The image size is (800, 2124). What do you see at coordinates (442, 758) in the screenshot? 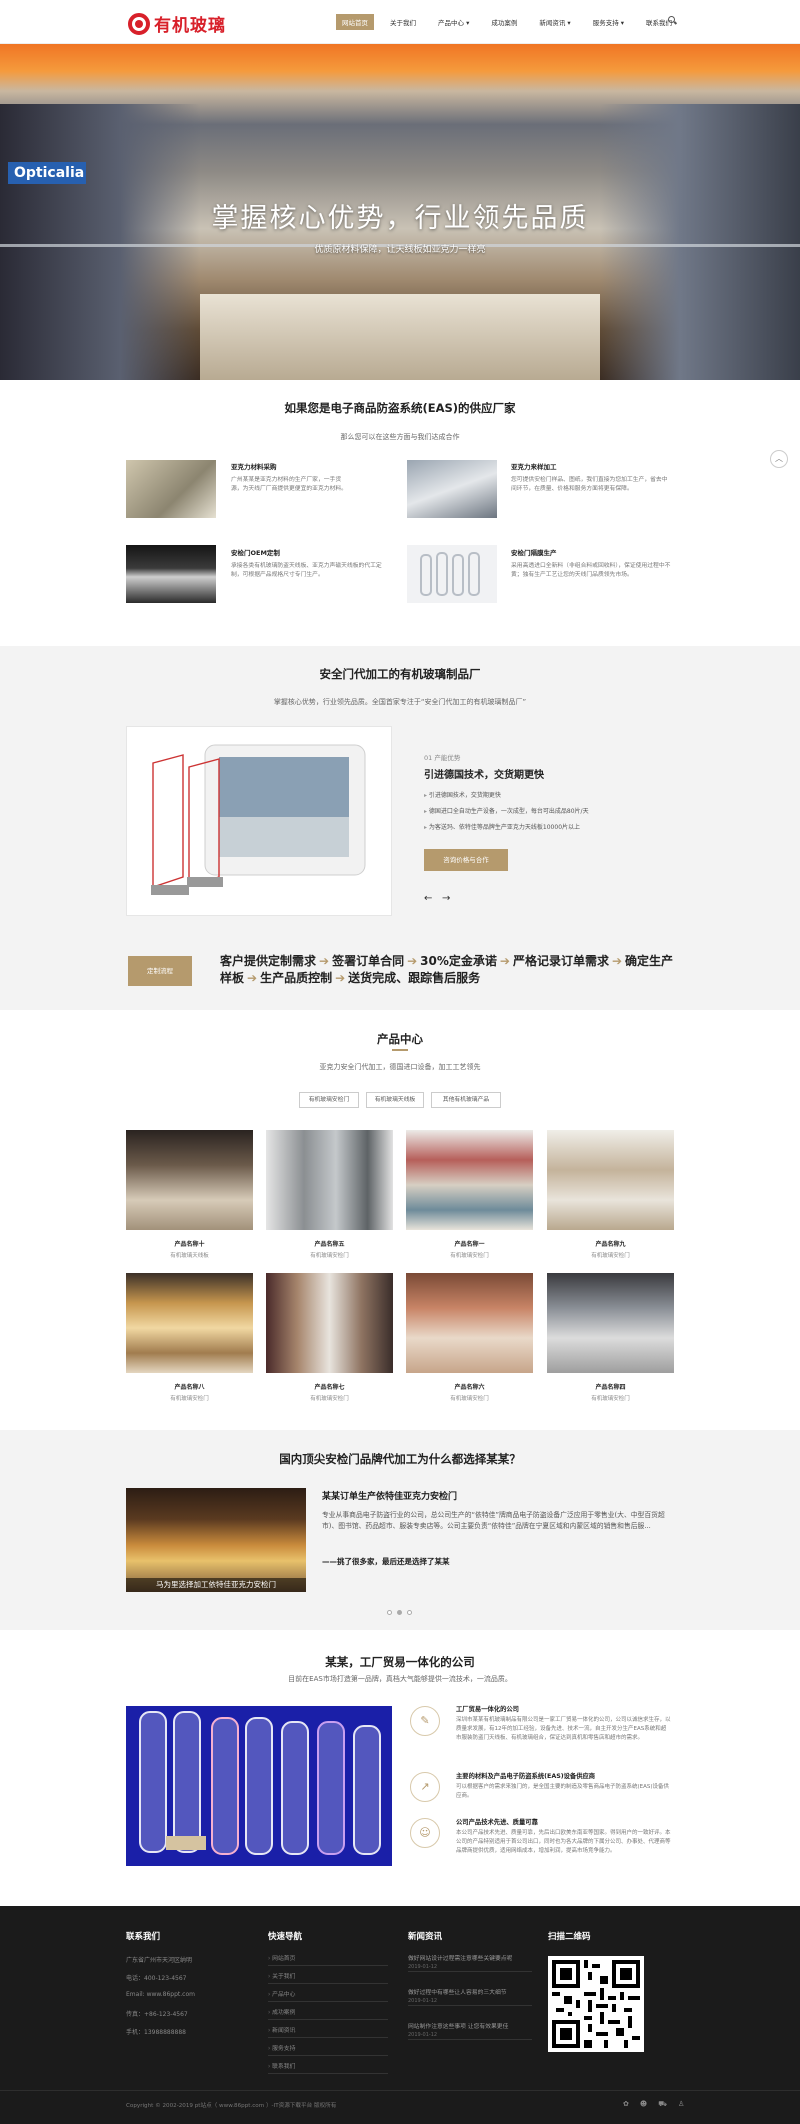
I see `oem-item-number: 01 产能优势` at bounding box center [442, 758].